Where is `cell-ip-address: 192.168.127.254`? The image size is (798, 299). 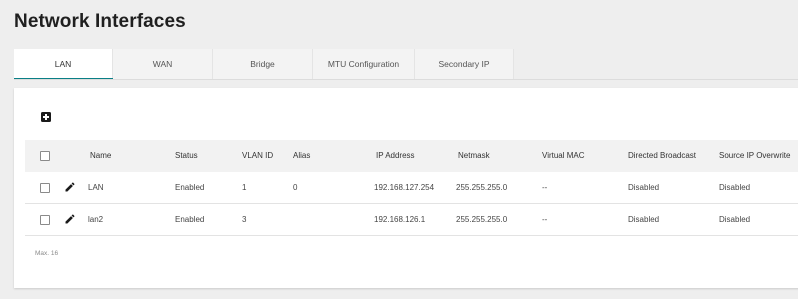 cell-ip-address: 192.168.127.254 is located at coordinates (404, 187).